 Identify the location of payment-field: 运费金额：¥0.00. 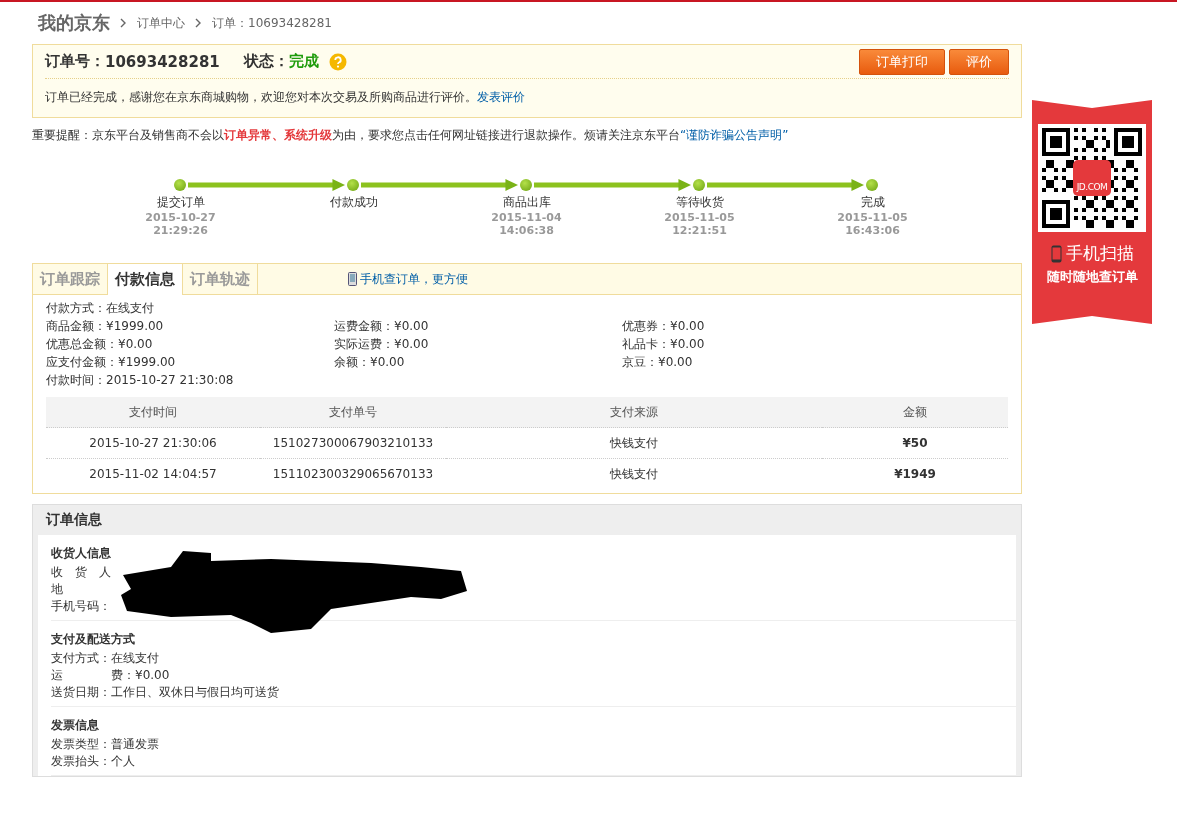
(478, 326).